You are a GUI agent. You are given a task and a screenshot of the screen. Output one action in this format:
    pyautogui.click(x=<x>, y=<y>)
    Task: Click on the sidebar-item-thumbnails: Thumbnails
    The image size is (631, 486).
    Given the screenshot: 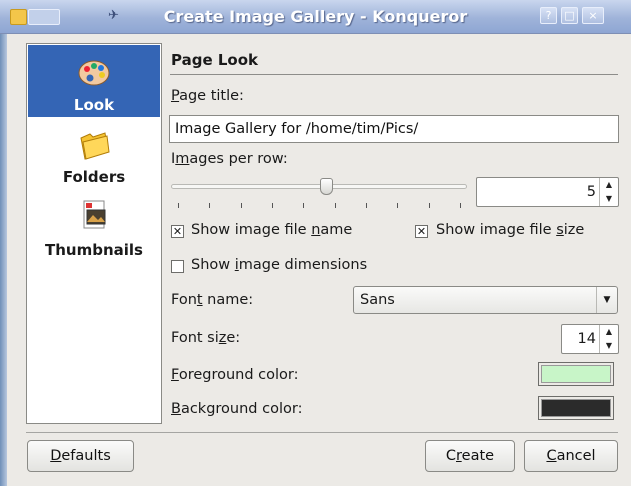 What is the action you would take?
    pyautogui.click(x=94, y=229)
    